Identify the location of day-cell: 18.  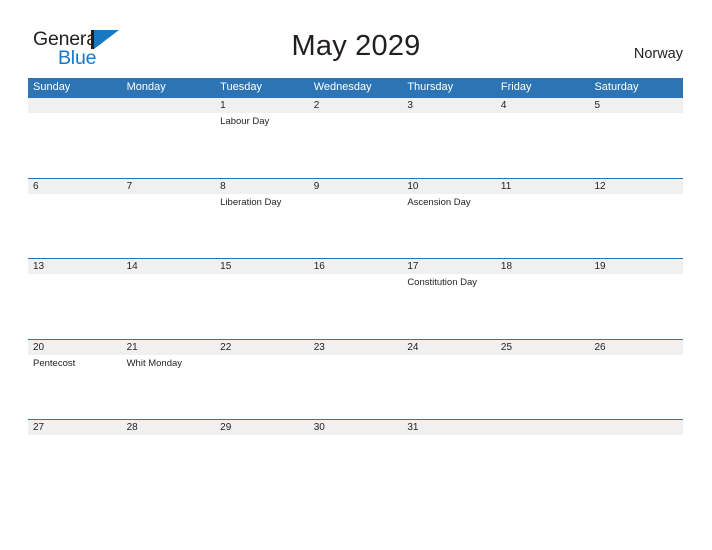
(543, 299).